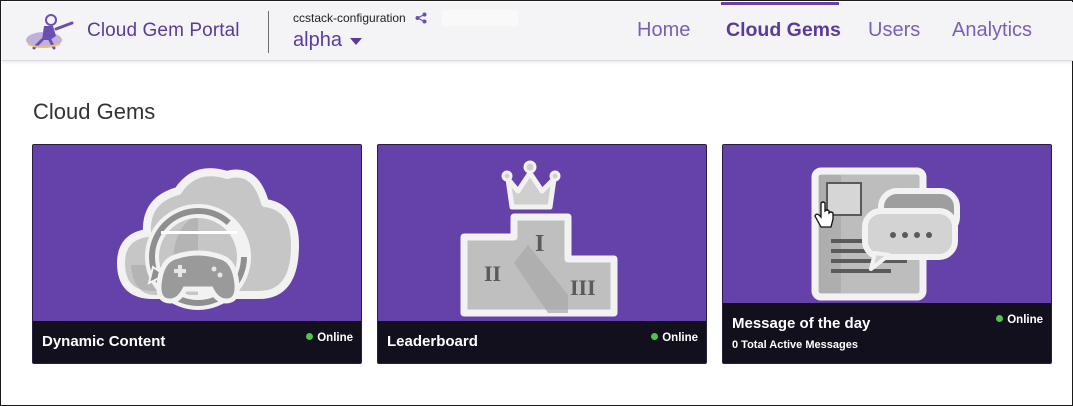  I want to click on card-illustration: I II III, so click(542, 234).